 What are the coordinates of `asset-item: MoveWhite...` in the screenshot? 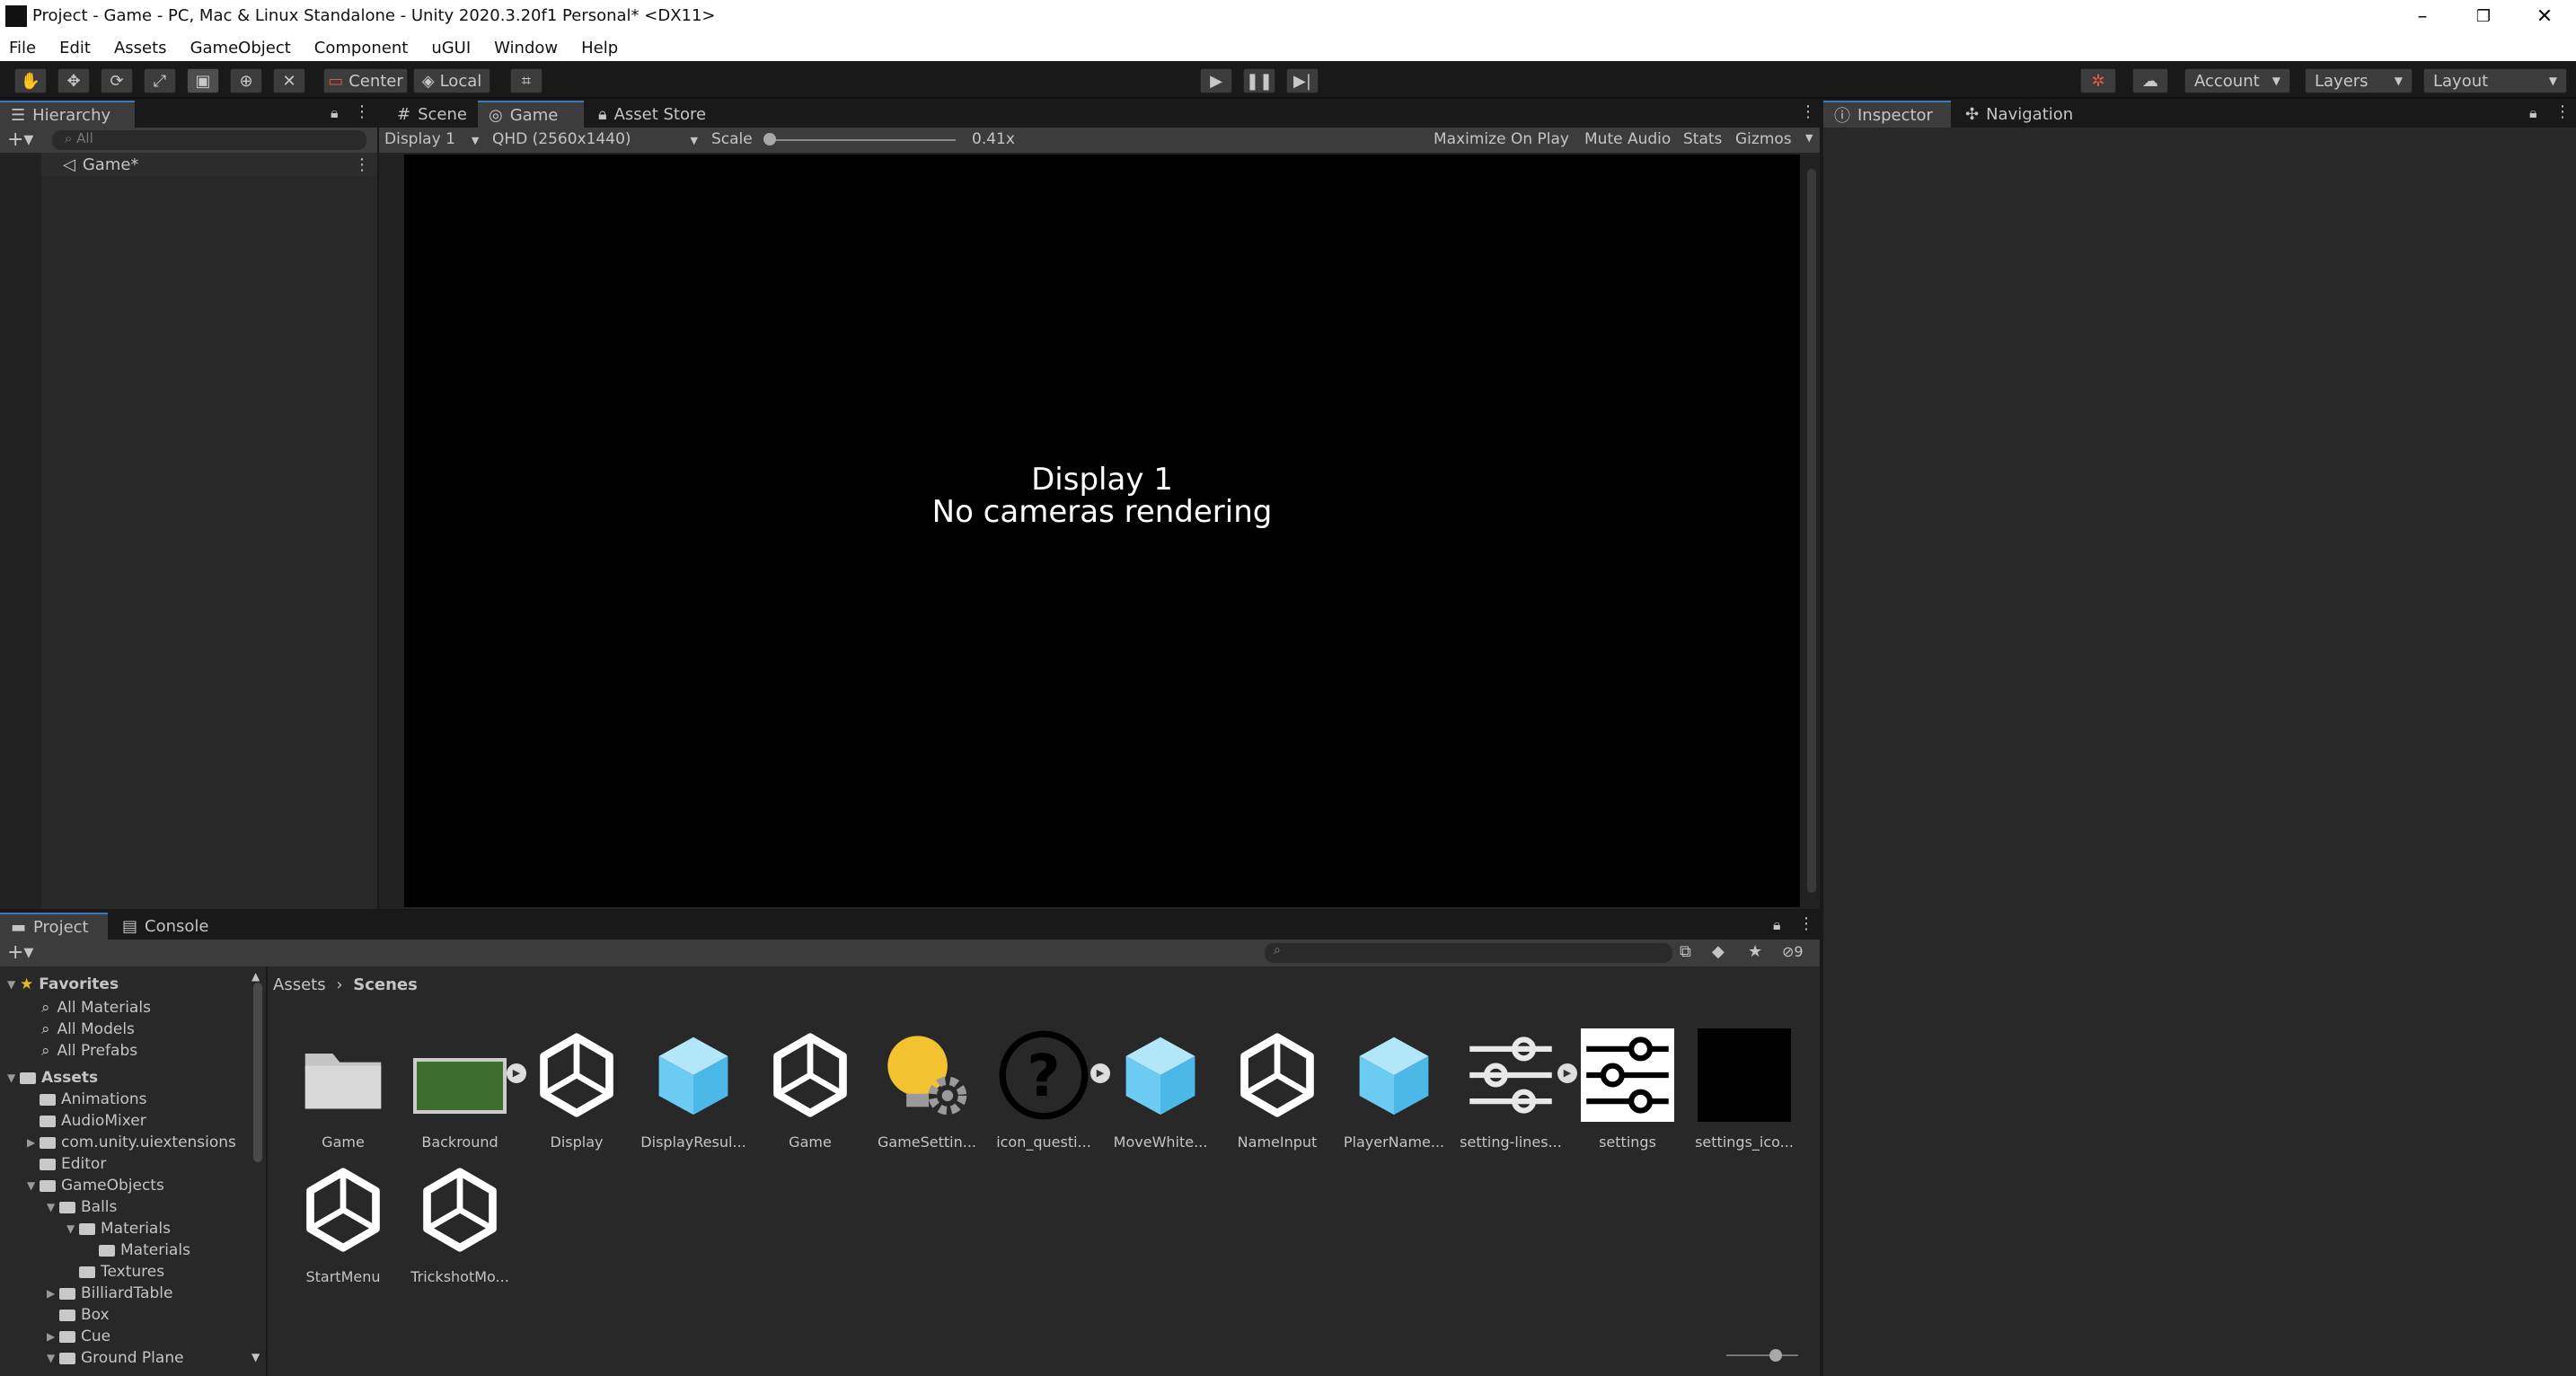 It's located at (1160, 1093).